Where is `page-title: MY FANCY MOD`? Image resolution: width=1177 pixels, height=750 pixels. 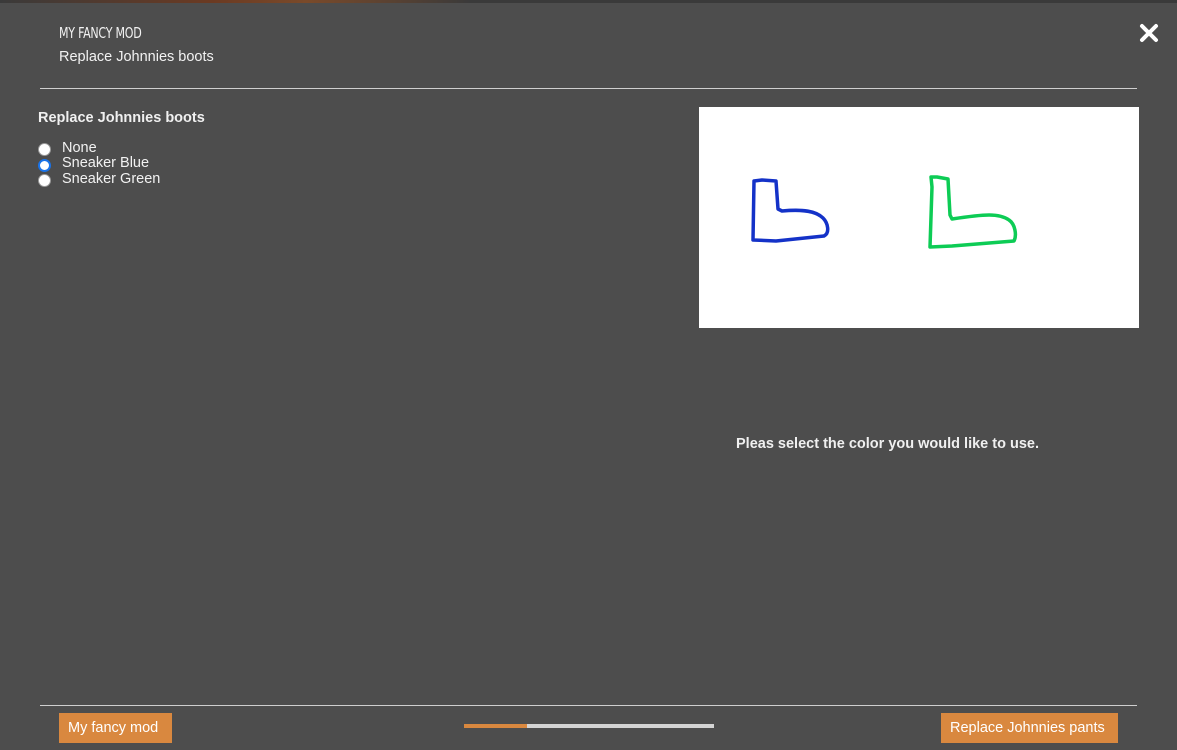 page-title: MY FANCY MOD is located at coordinates (100, 33).